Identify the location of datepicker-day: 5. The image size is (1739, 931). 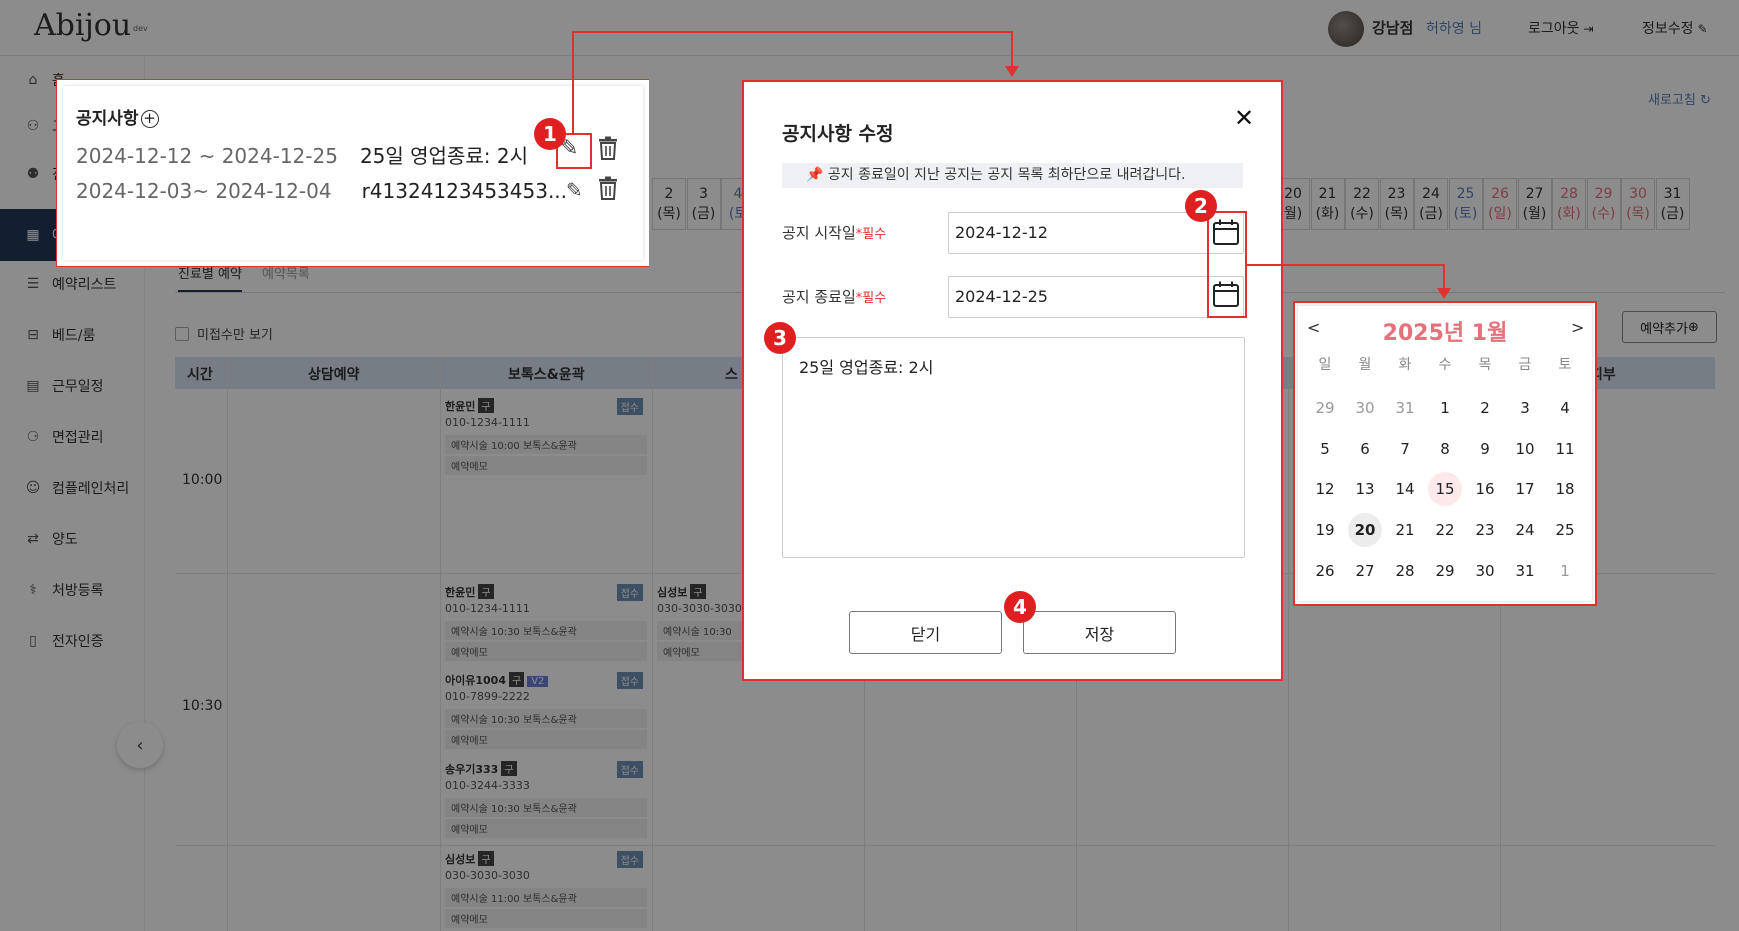
(1325, 449).